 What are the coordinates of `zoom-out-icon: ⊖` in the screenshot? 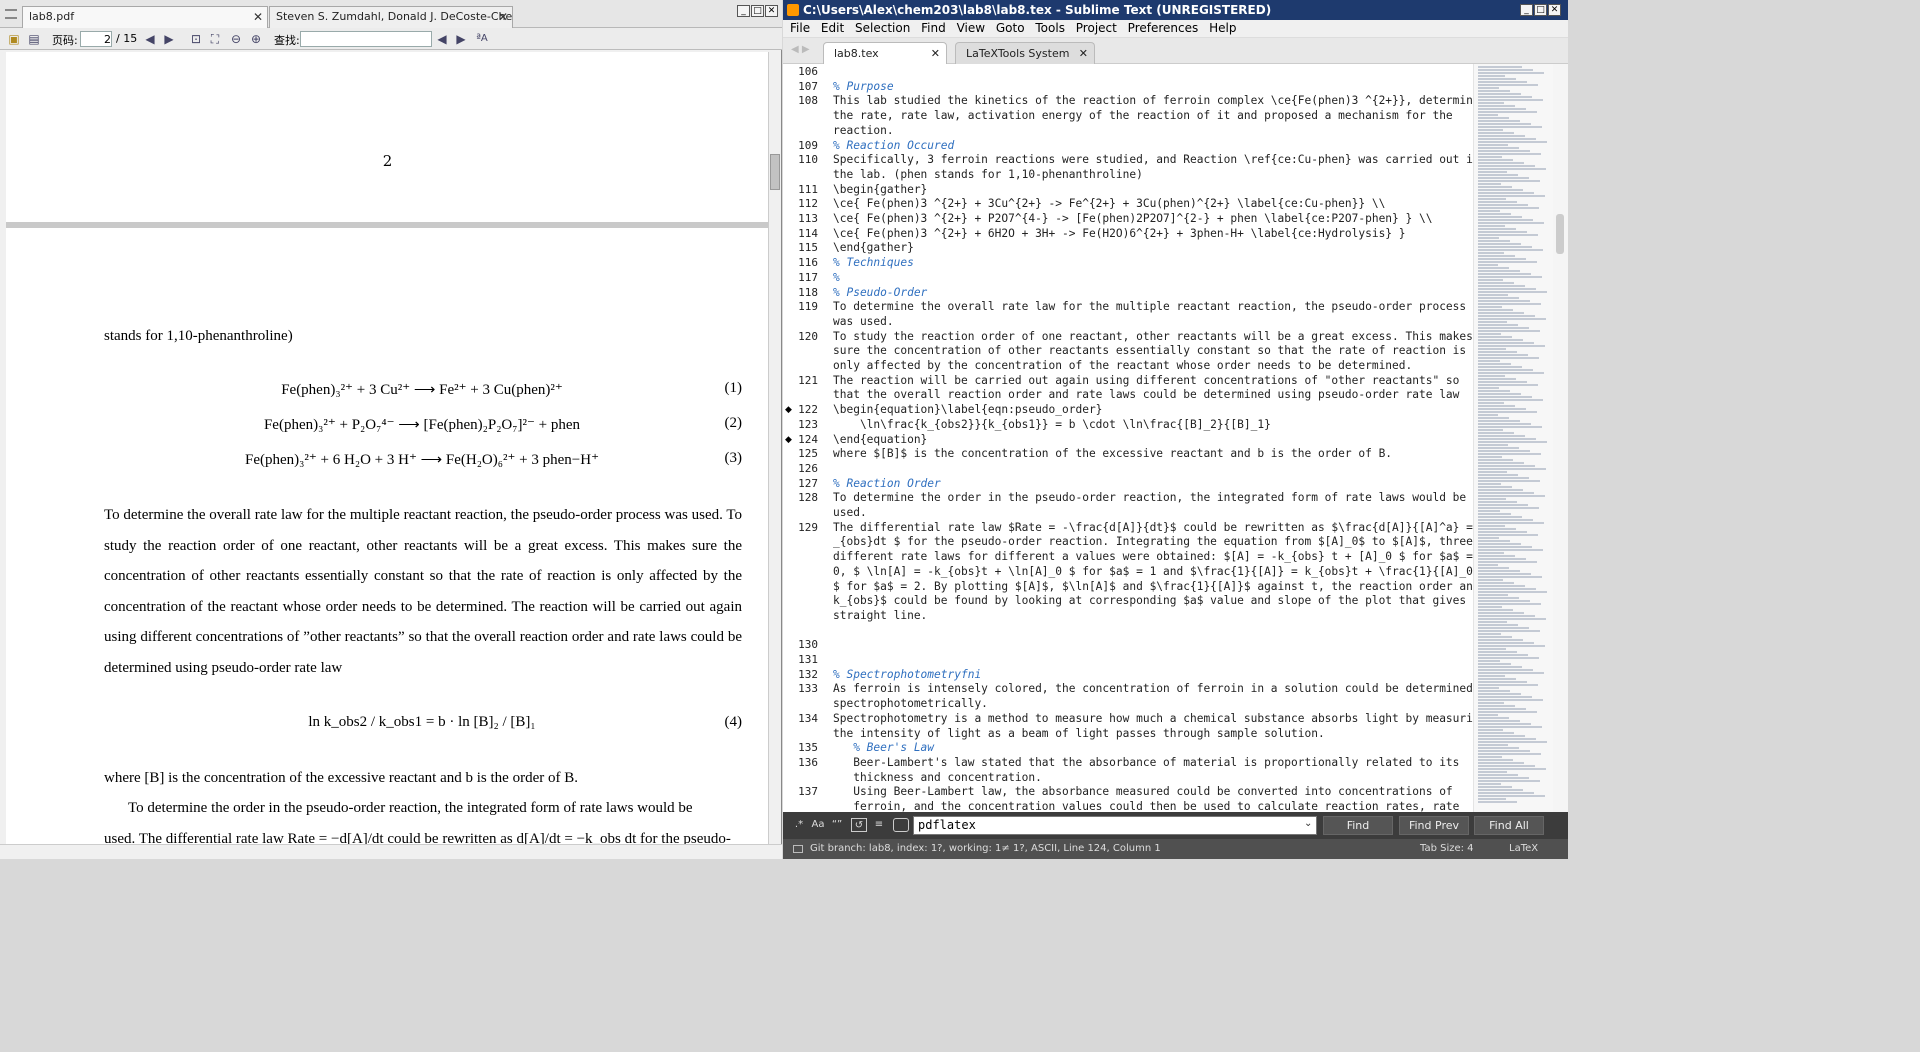 It's located at (236, 39).